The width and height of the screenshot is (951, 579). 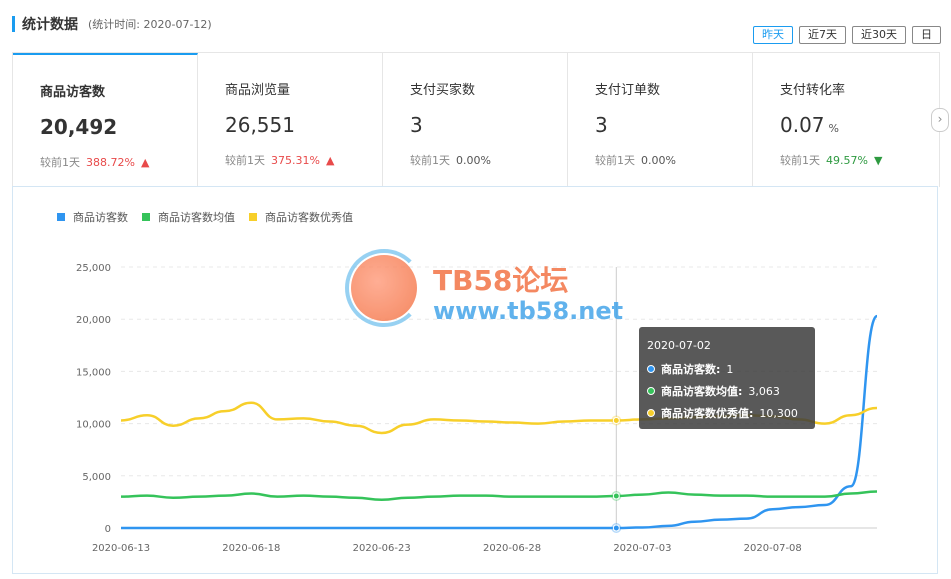 What do you see at coordinates (251, 548) in the screenshot?
I see `x-tick-label: 2020-06-18` at bounding box center [251, 548].